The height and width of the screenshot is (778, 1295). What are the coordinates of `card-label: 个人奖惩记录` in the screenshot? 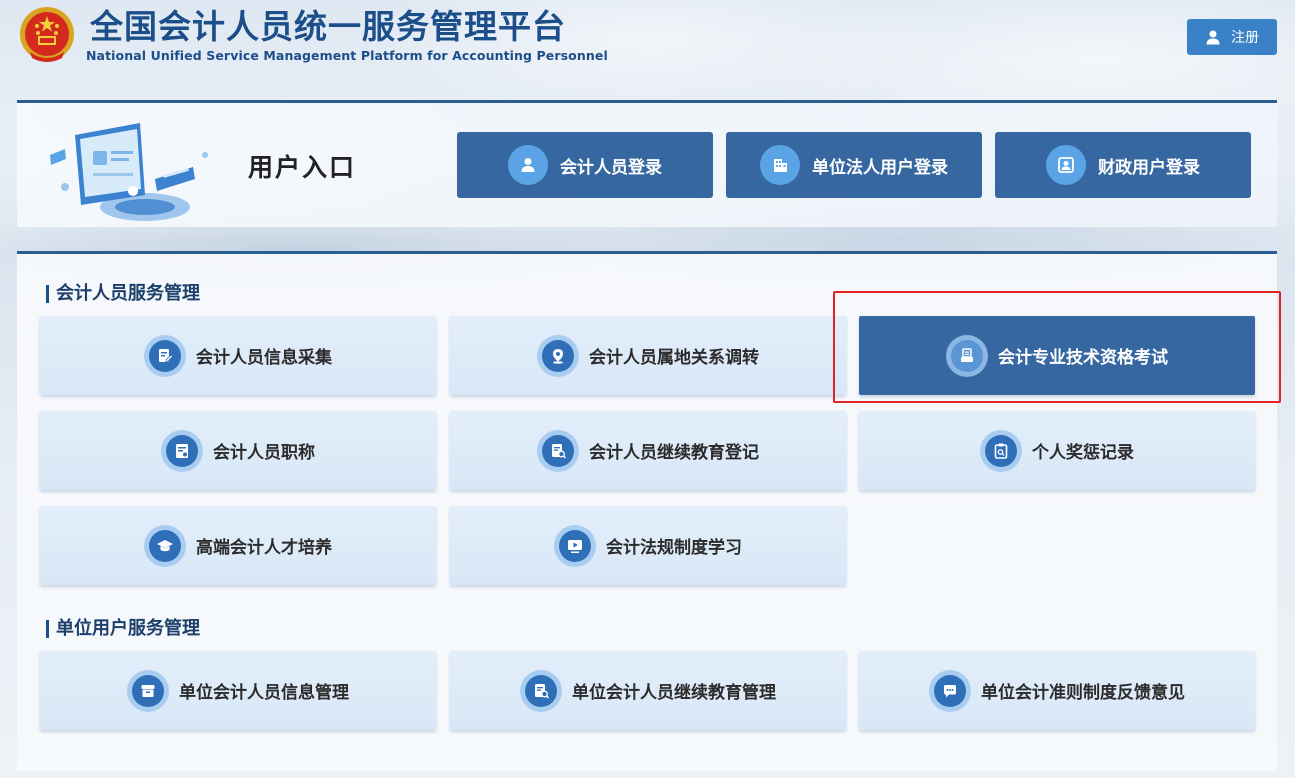 It's located at (1083, 453).